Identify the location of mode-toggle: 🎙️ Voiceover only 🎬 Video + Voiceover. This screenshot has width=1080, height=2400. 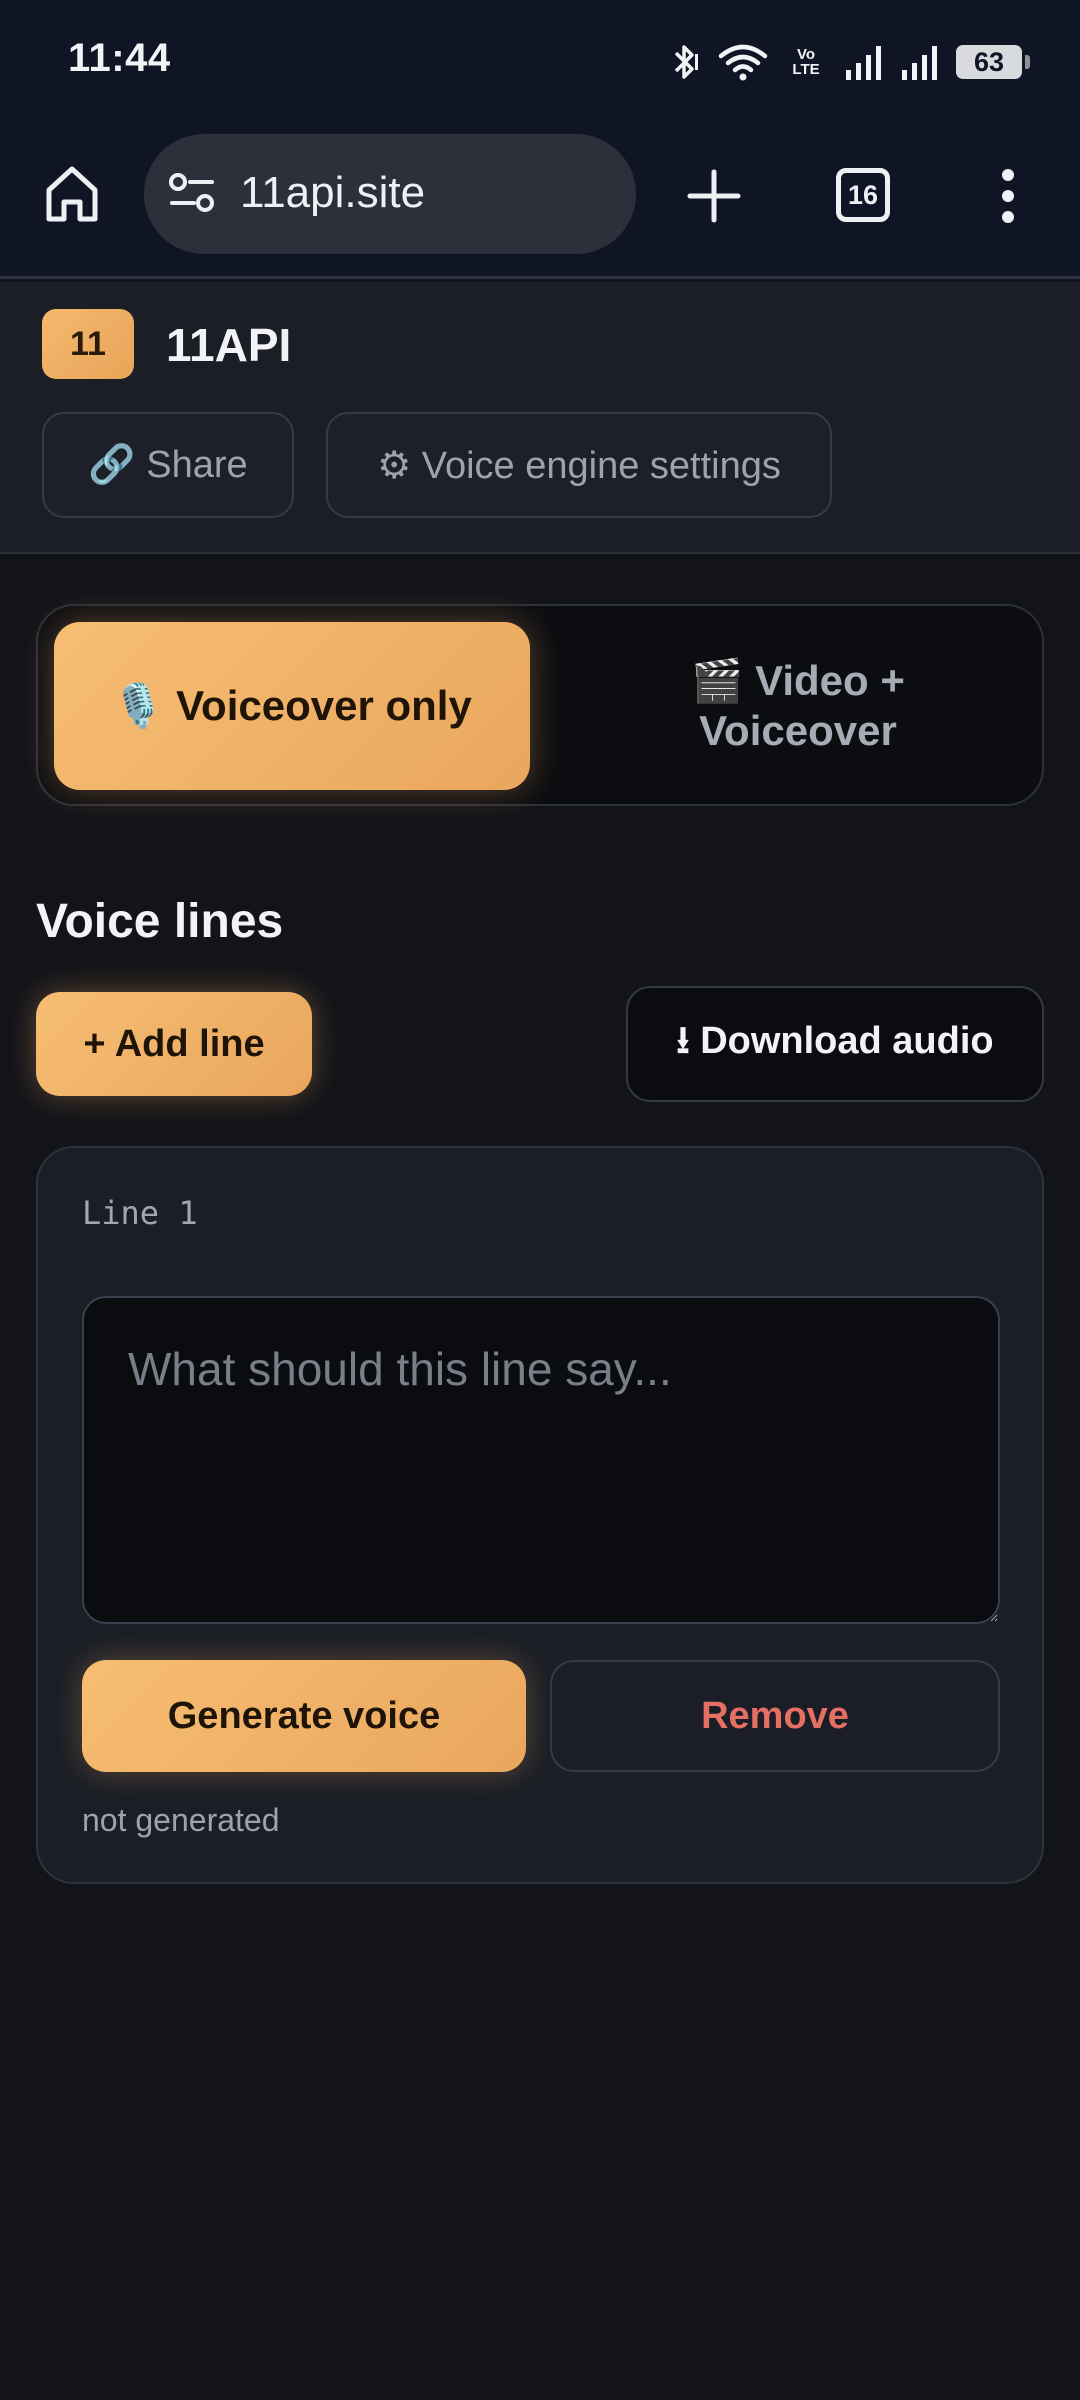
(540, 705).